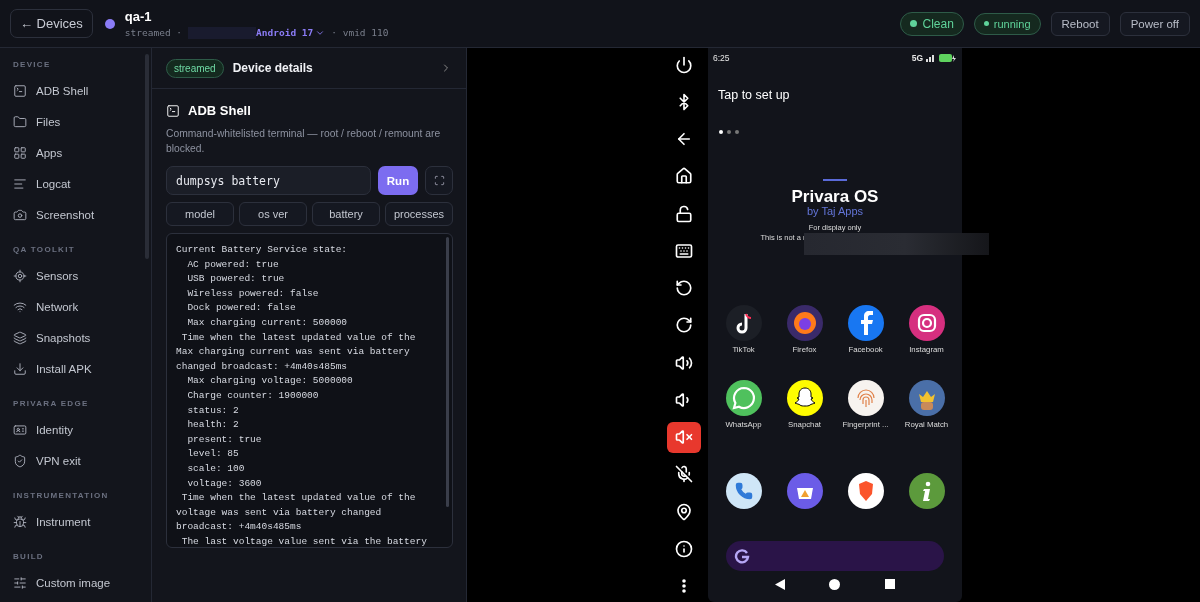 The width and height of the screenshot is (1200, 602). Describe the element at coordinates (684, 586) in the screenshot. I see `more-icon` at that location.